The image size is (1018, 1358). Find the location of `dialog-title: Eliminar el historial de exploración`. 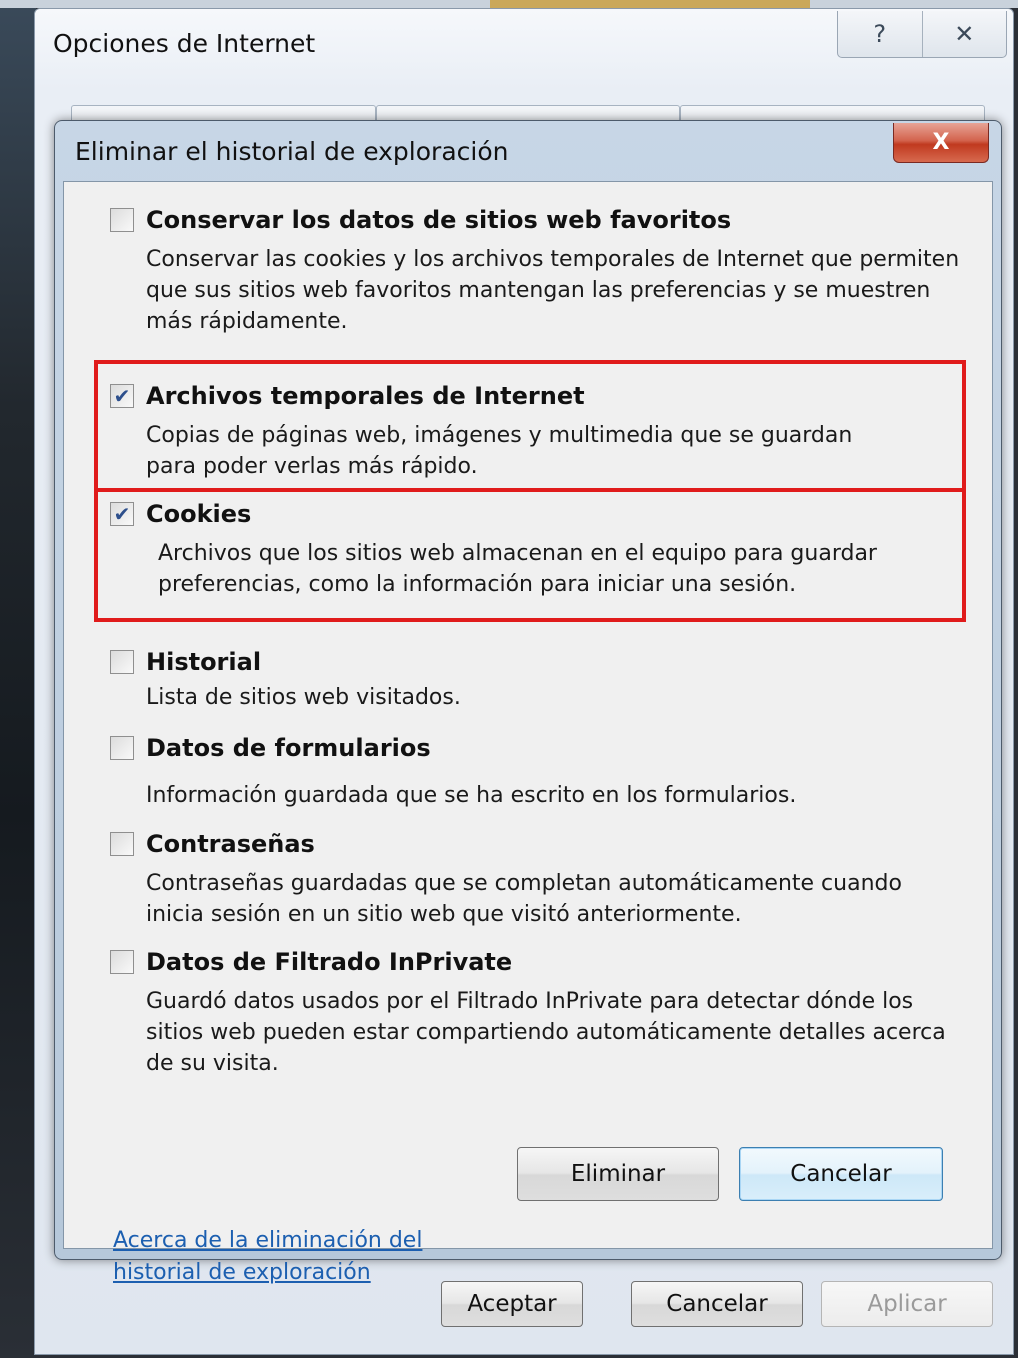

dialog-title: Eliminar el historial de exploración is located at coordinates (292, 151).